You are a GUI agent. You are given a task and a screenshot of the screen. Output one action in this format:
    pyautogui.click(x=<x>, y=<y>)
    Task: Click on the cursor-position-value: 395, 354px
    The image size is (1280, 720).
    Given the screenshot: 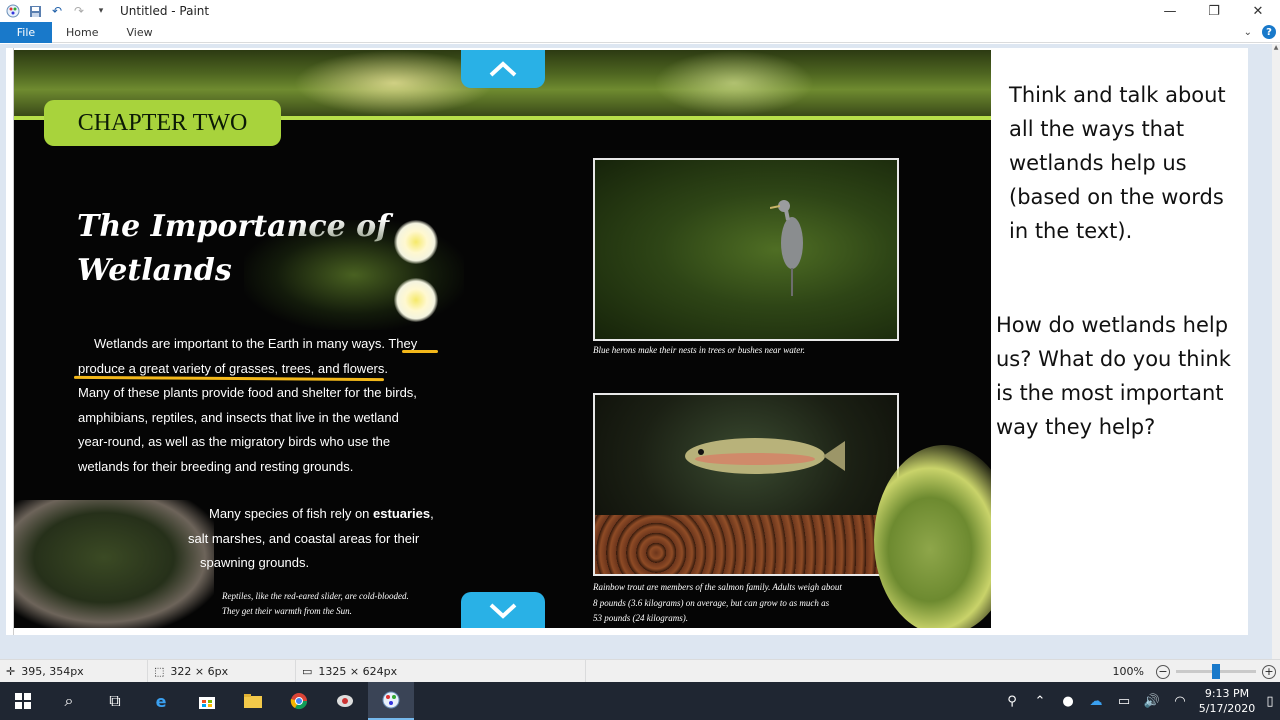 What is the action you would take?
    pyautogui.click(x=52, y=671)
    